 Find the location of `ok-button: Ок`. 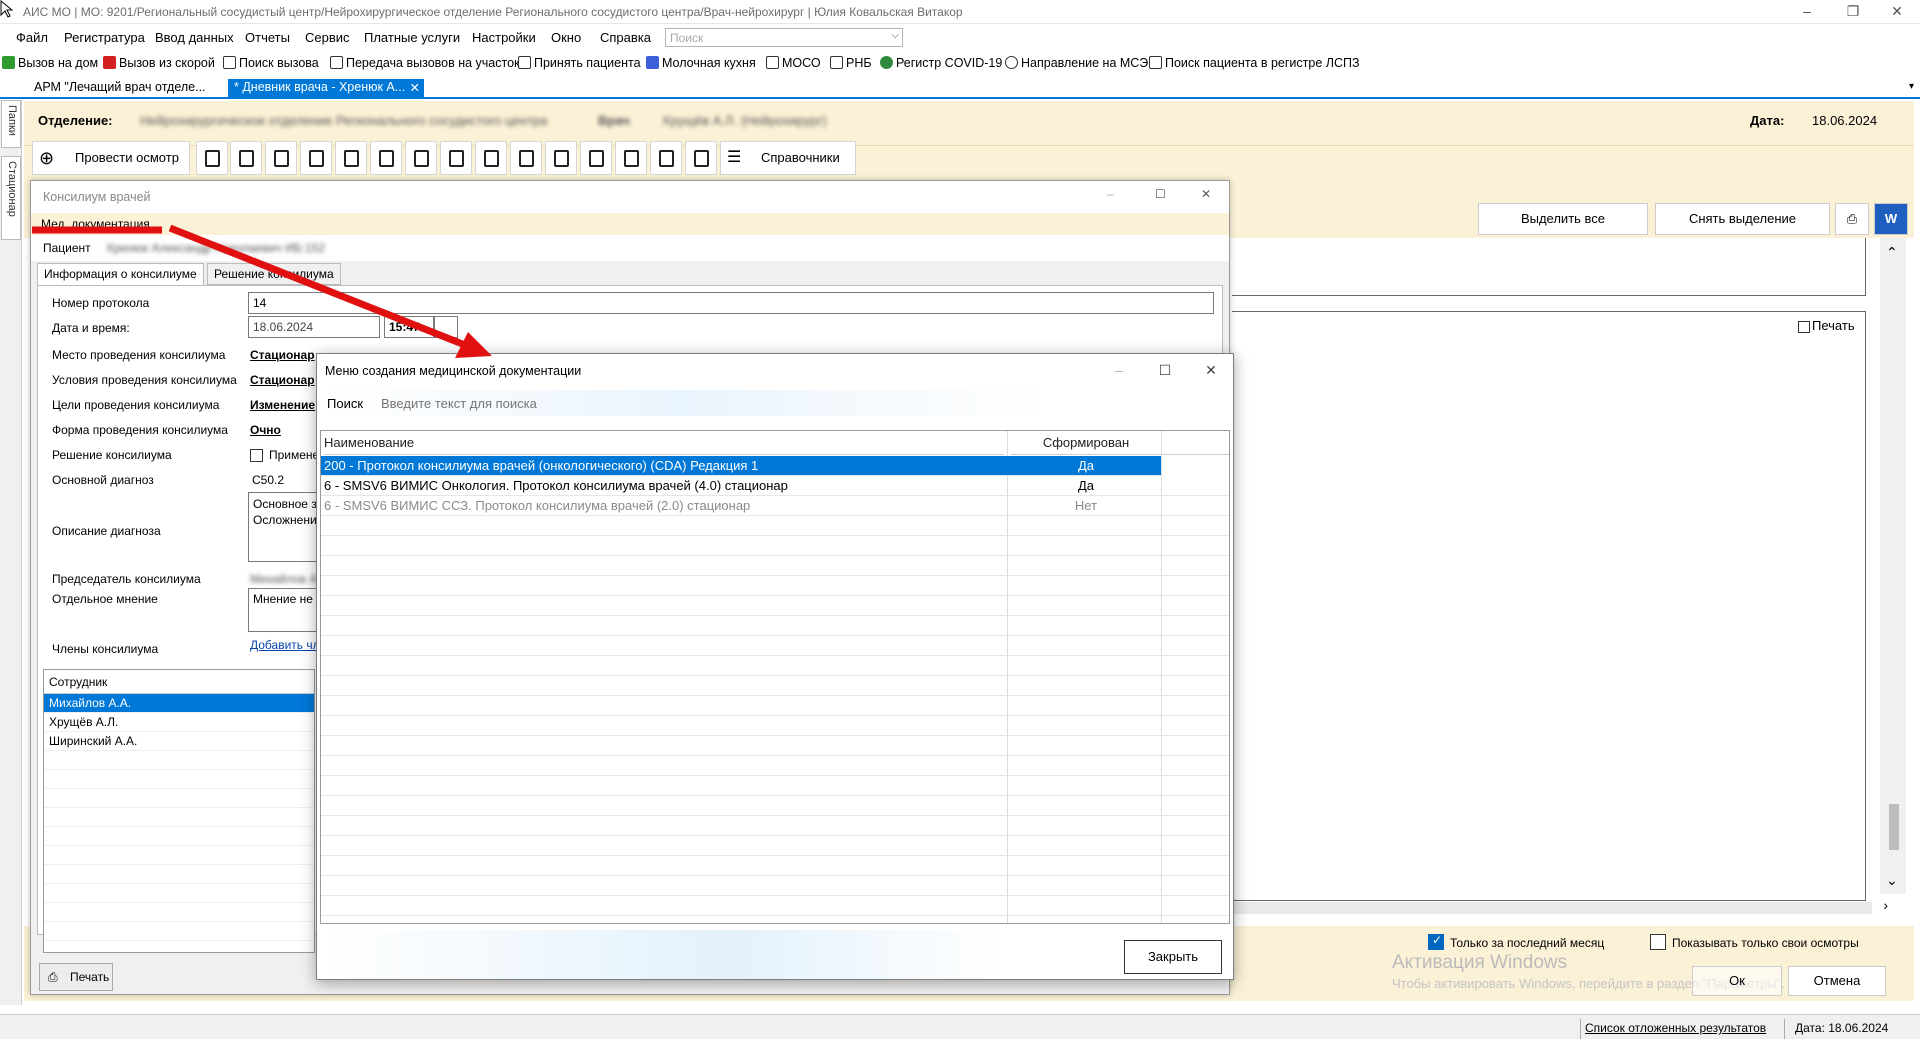

ok-button: Ок is located at coordinates (1737, 981).